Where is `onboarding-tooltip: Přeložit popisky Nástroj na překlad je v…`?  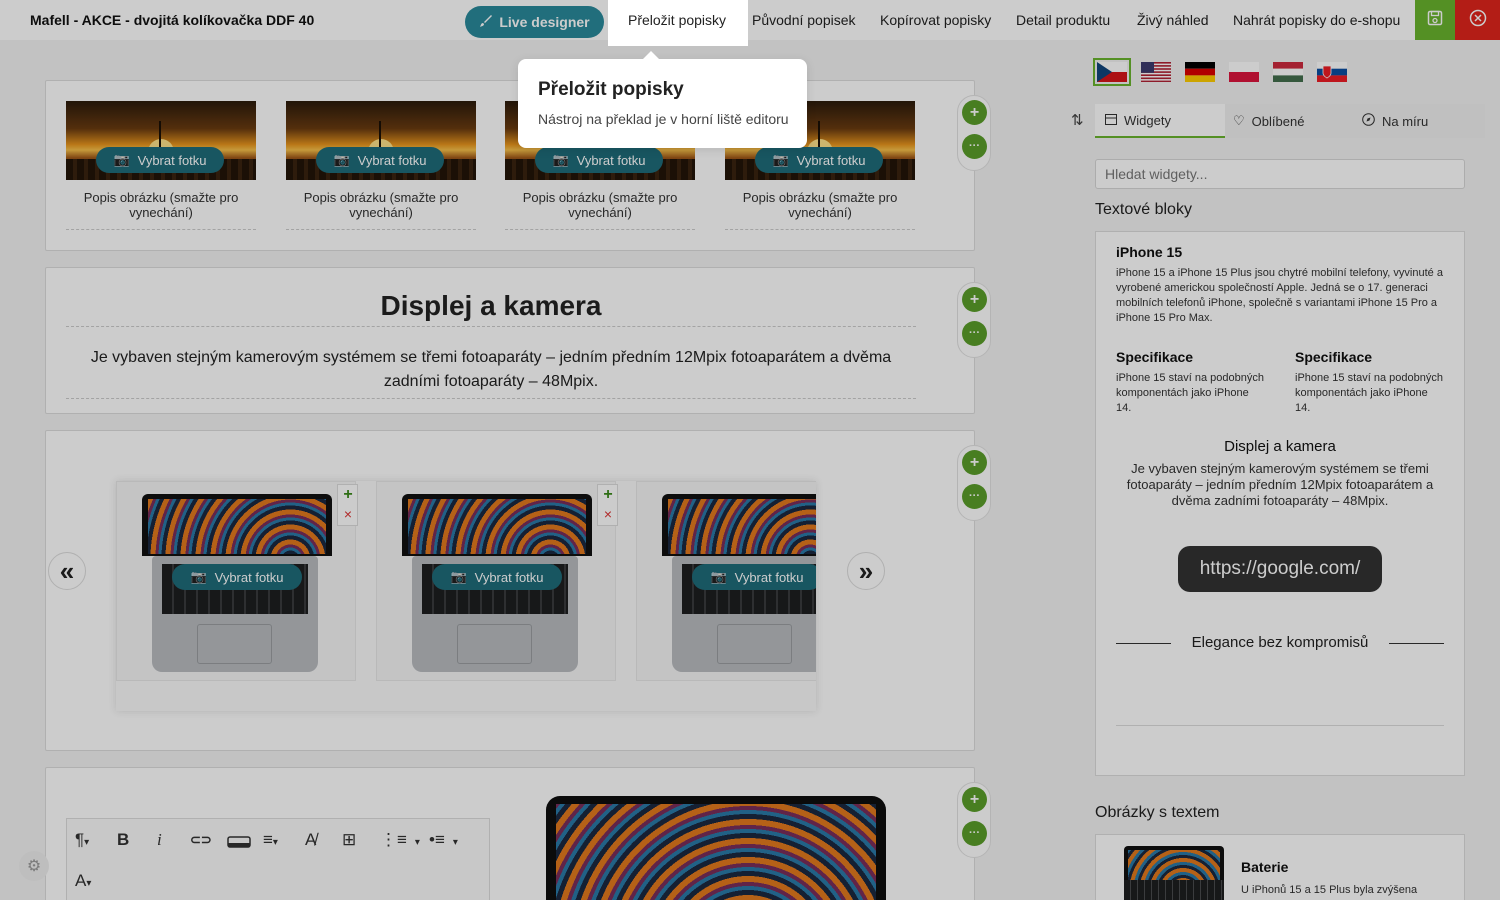
onboarding-tooltip: Přeložit popisky Nástroj na překlad je v… is located at coordinates (662, 99).